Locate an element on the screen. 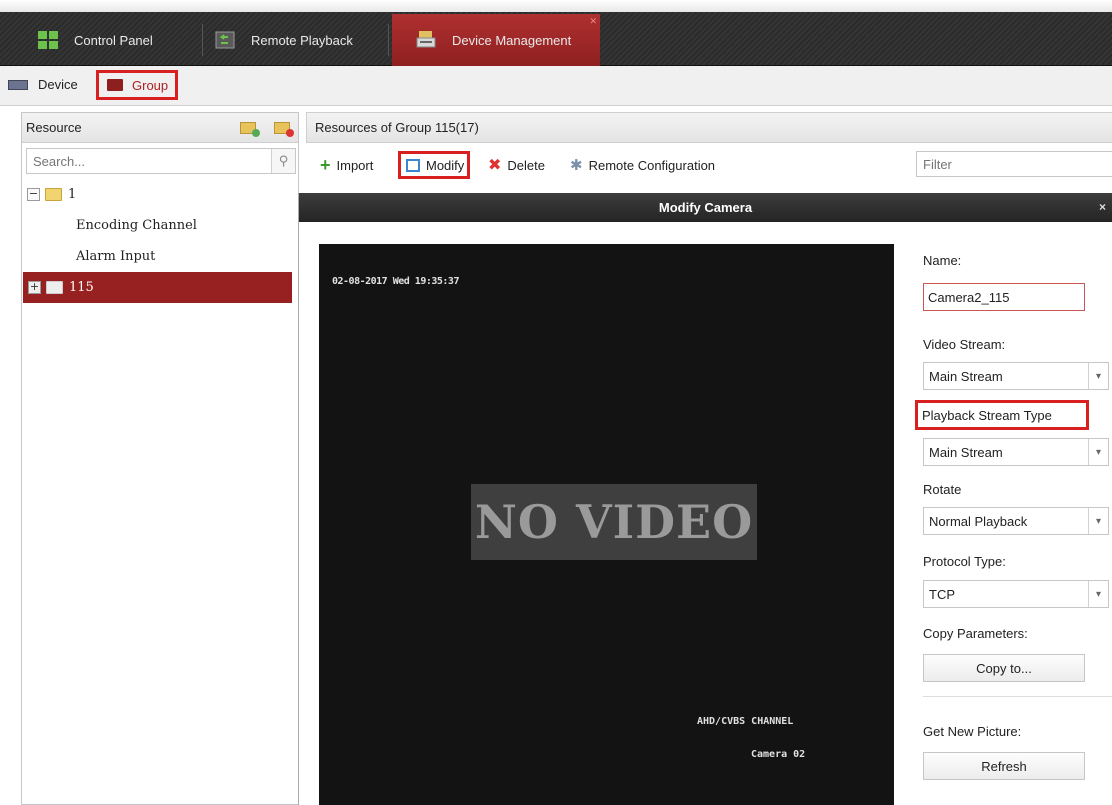 The height and width of the screenshot is (805, 1112). tree-node-encoding-channel: Encoding Channel is located at coordinates (160, 225).